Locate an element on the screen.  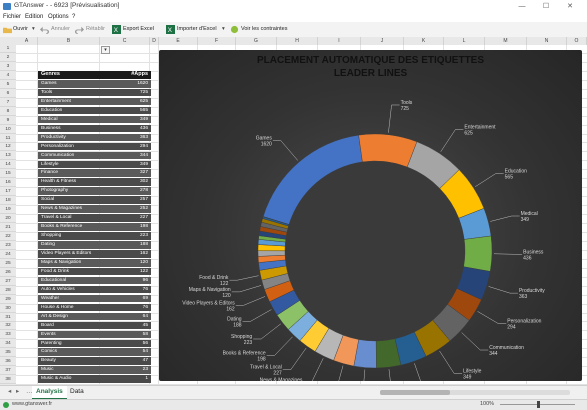
row-header: 37 is located at coordinates (8, 371).